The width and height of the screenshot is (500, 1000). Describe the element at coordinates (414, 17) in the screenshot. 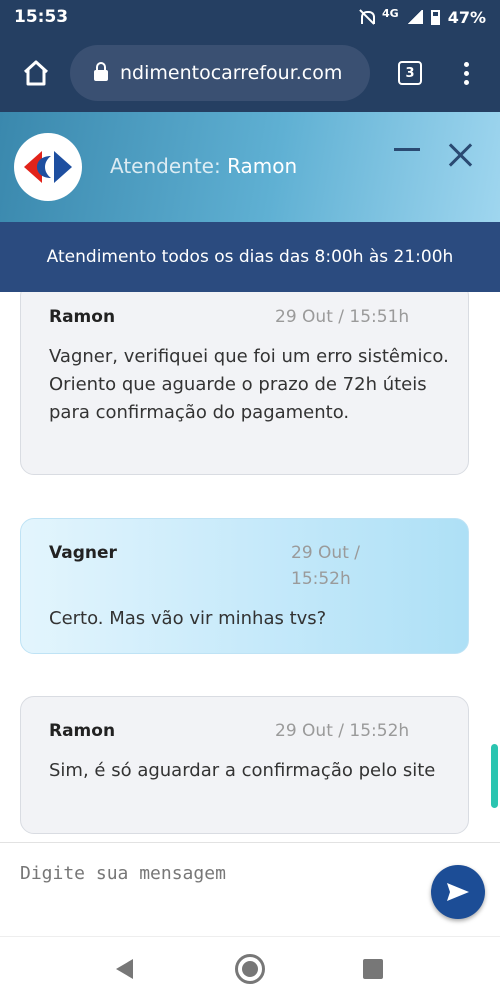

I see `signal-icon` at that location.